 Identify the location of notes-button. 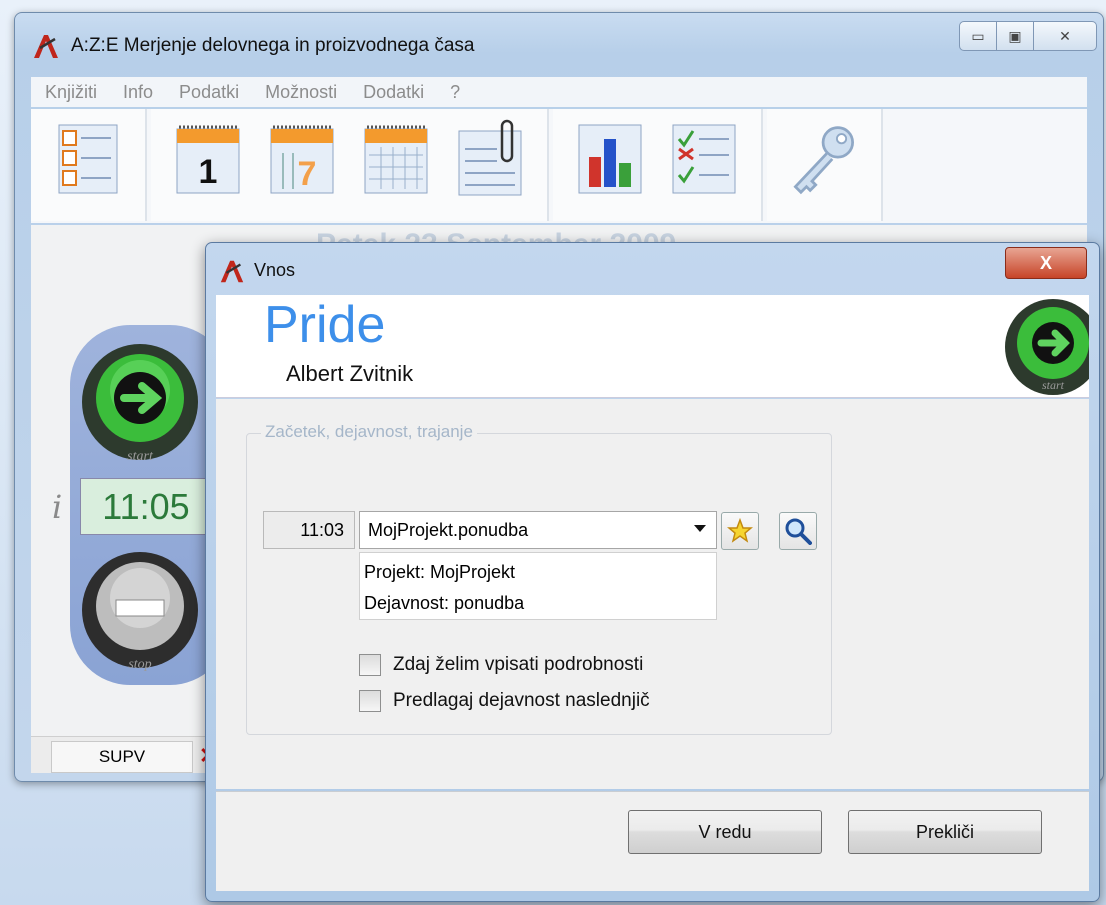
(490, 159).